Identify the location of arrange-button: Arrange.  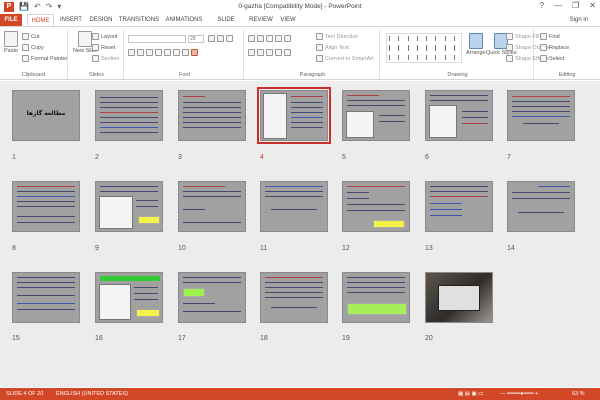
(476, 44).